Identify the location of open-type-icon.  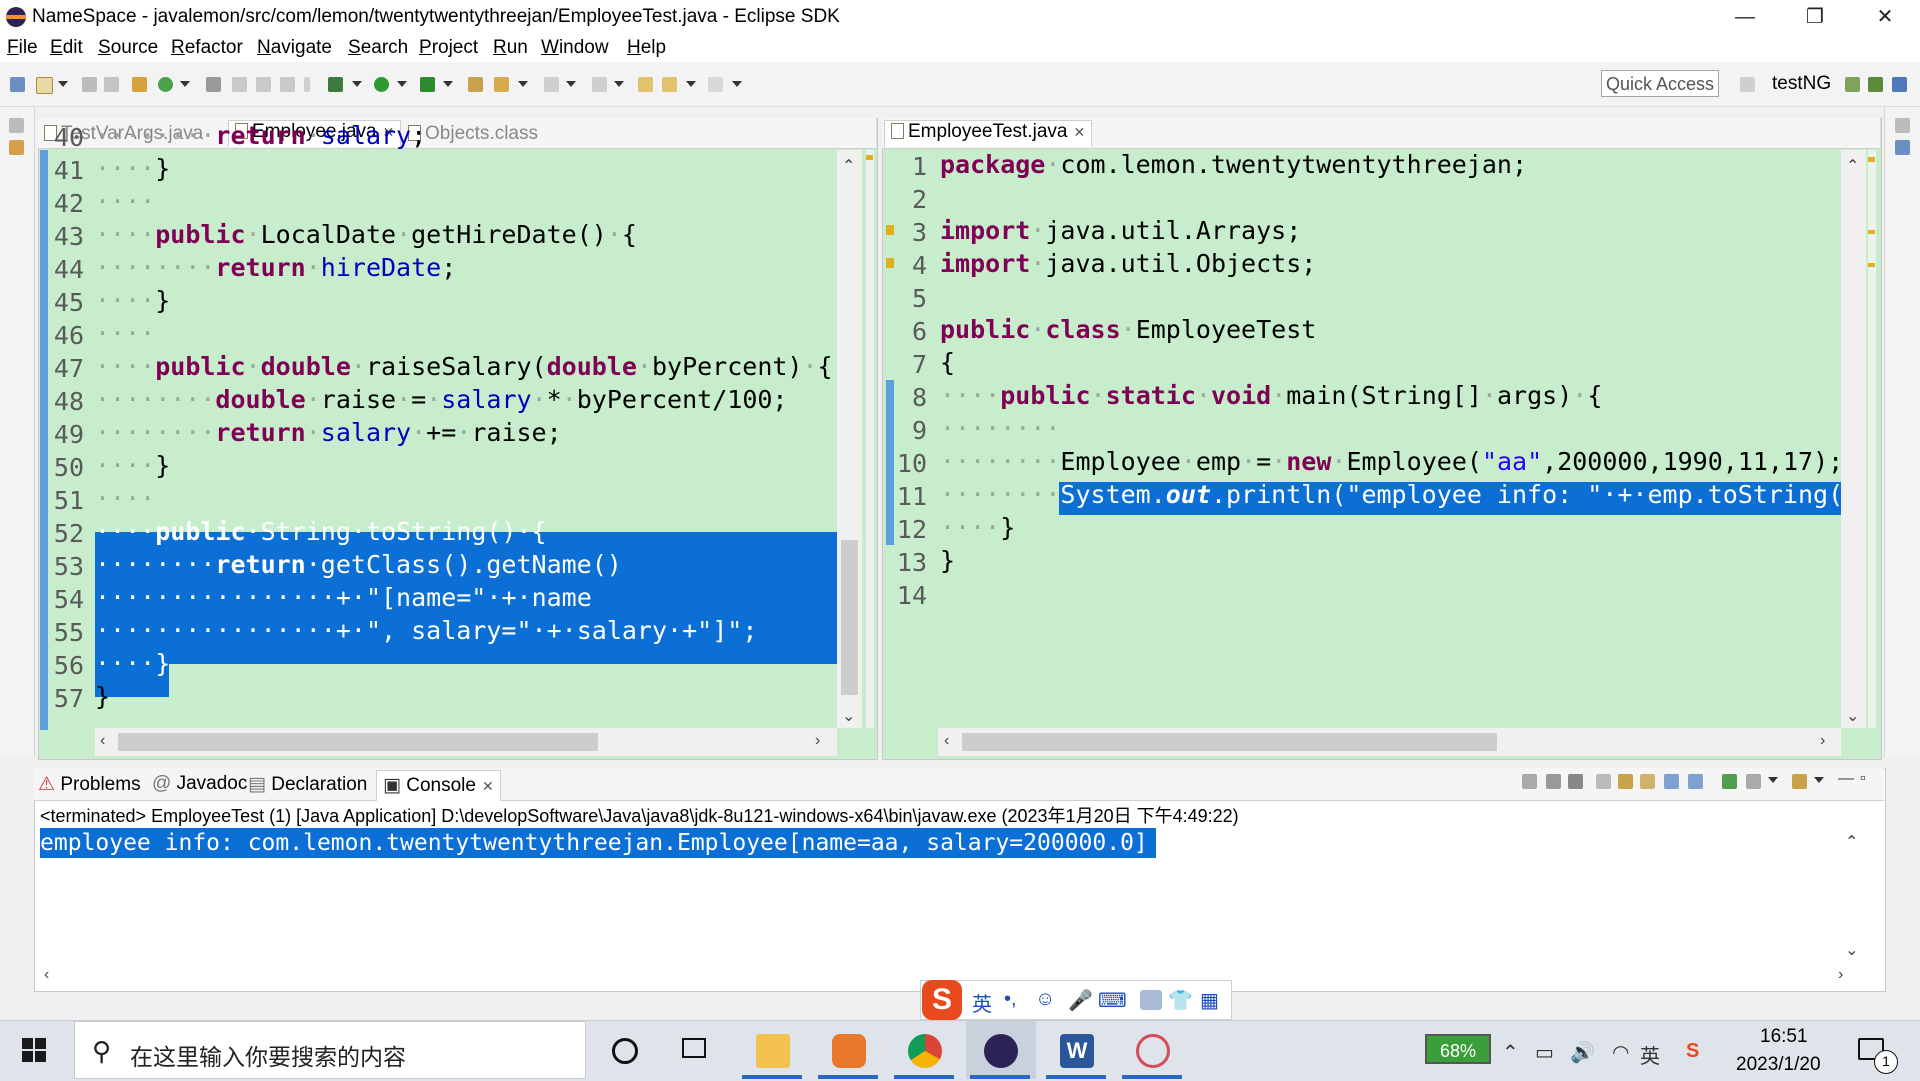
(475, 84).